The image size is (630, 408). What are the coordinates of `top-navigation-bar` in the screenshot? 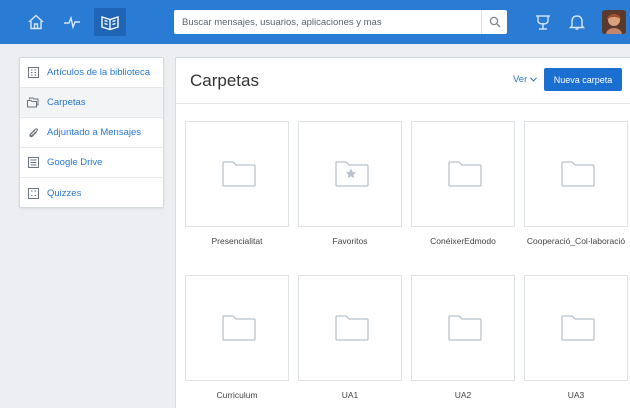 It's located at (315, 22).